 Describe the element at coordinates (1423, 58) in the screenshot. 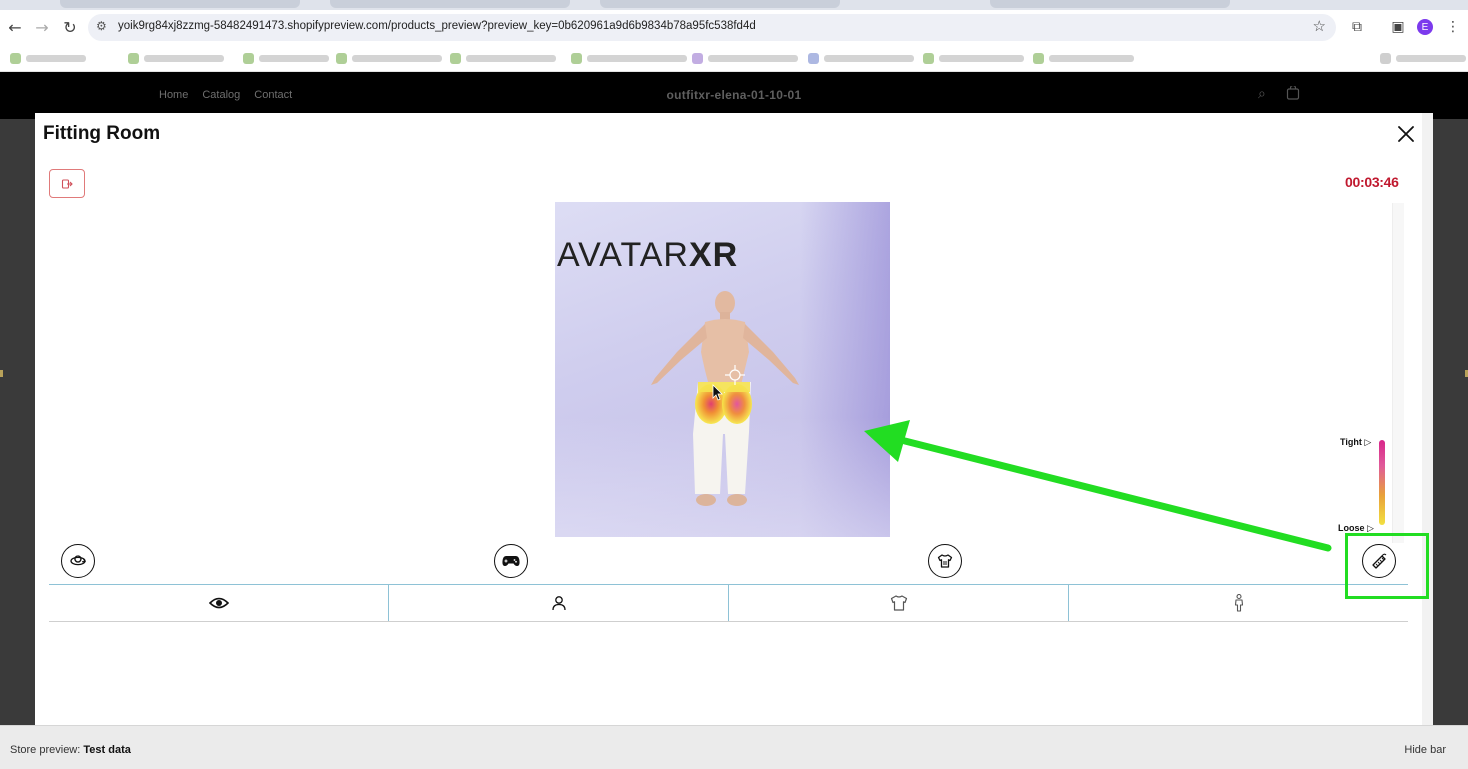

I see `all-bookmarks` at that location.